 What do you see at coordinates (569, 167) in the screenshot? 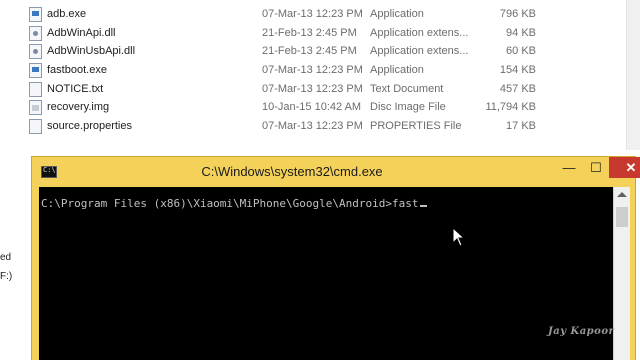
I see `minimize-button: —` at bounding box center [569, 167].